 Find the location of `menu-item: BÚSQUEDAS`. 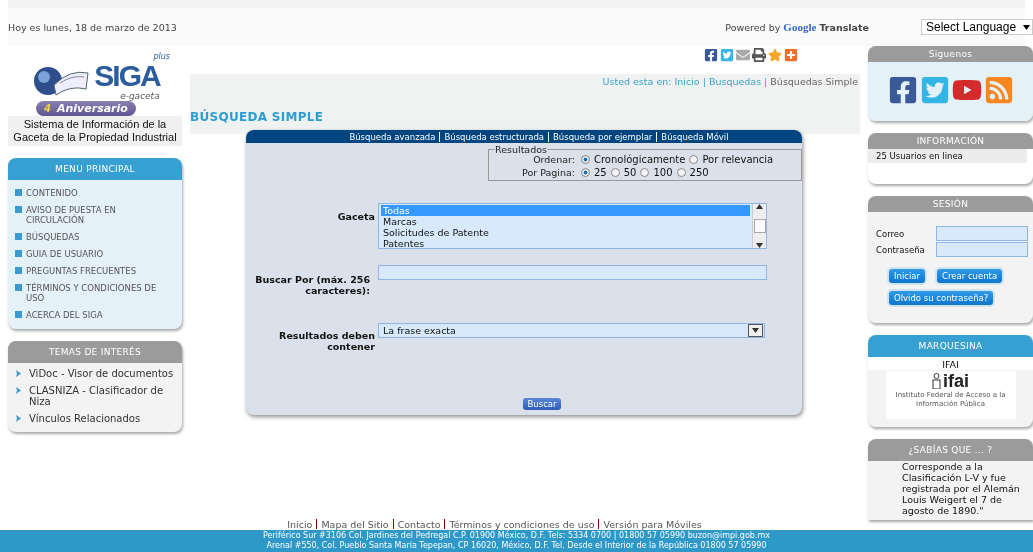

menu-item: BÚSQUEDAS is located at coordinates (94, 237).